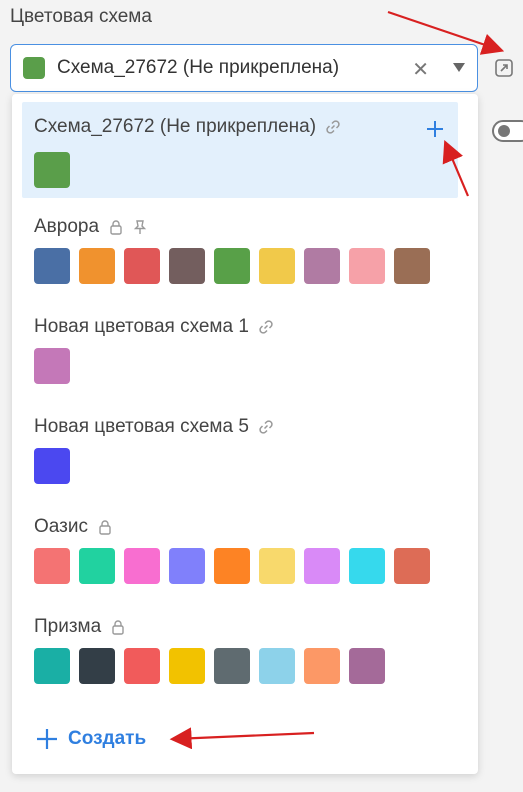 This screenshot has width=523, height=792. Describe the element at coordinates (107, 738) in the screenshot. I see `create-label: Создать` at that location.